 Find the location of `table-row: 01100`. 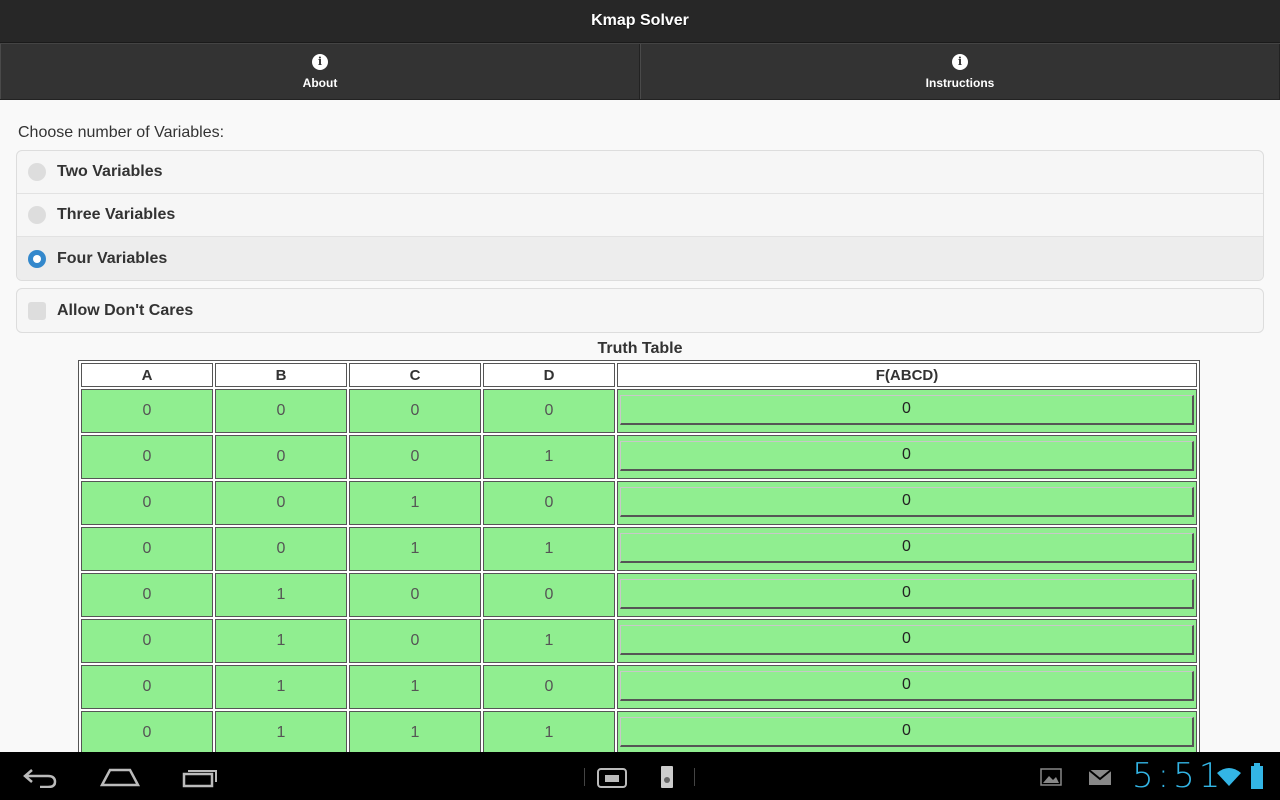

table-row: 01100 is located at coordinates (639, 687).